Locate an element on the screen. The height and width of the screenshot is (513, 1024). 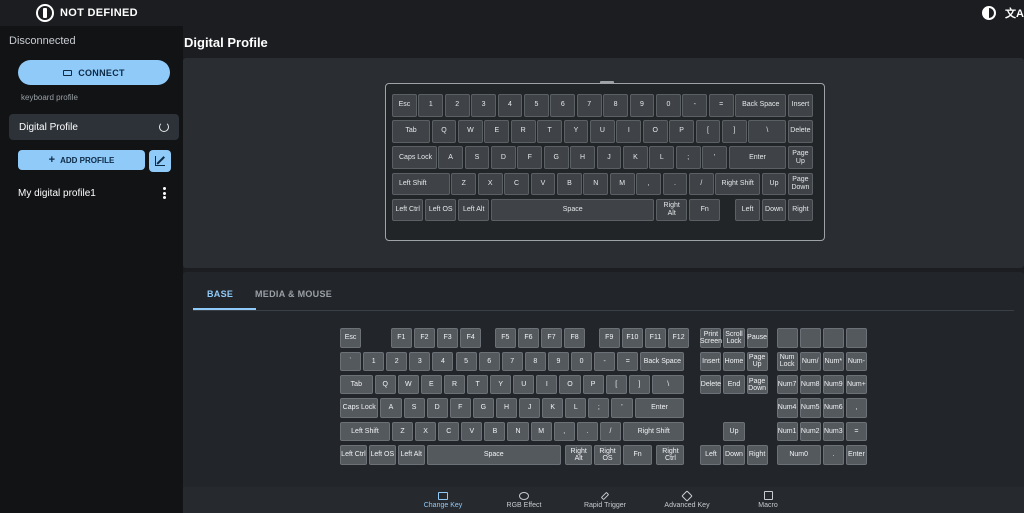
picker-key-w: W is located at coordinates (408, 384).